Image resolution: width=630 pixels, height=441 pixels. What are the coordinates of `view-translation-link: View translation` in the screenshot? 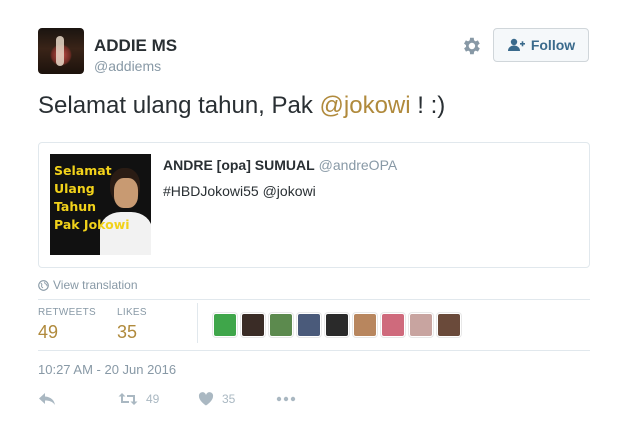 It's located at (88, 285).